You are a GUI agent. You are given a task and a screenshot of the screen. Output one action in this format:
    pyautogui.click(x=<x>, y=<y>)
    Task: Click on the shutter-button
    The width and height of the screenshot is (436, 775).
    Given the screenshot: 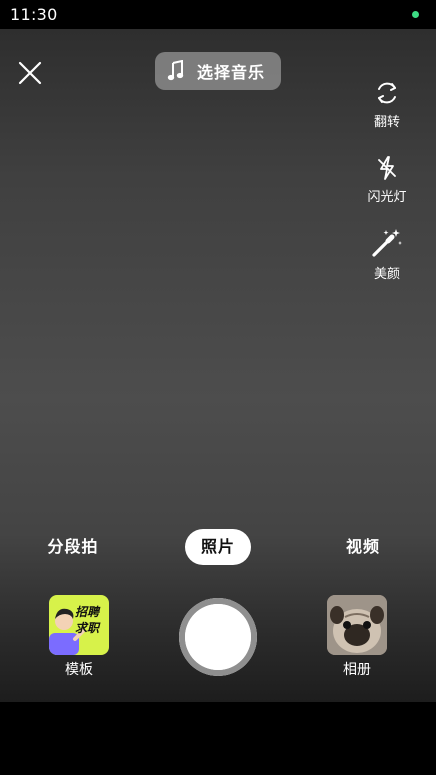 What is the action you would take?
    pyautogui.click(x=218, y=637)
    